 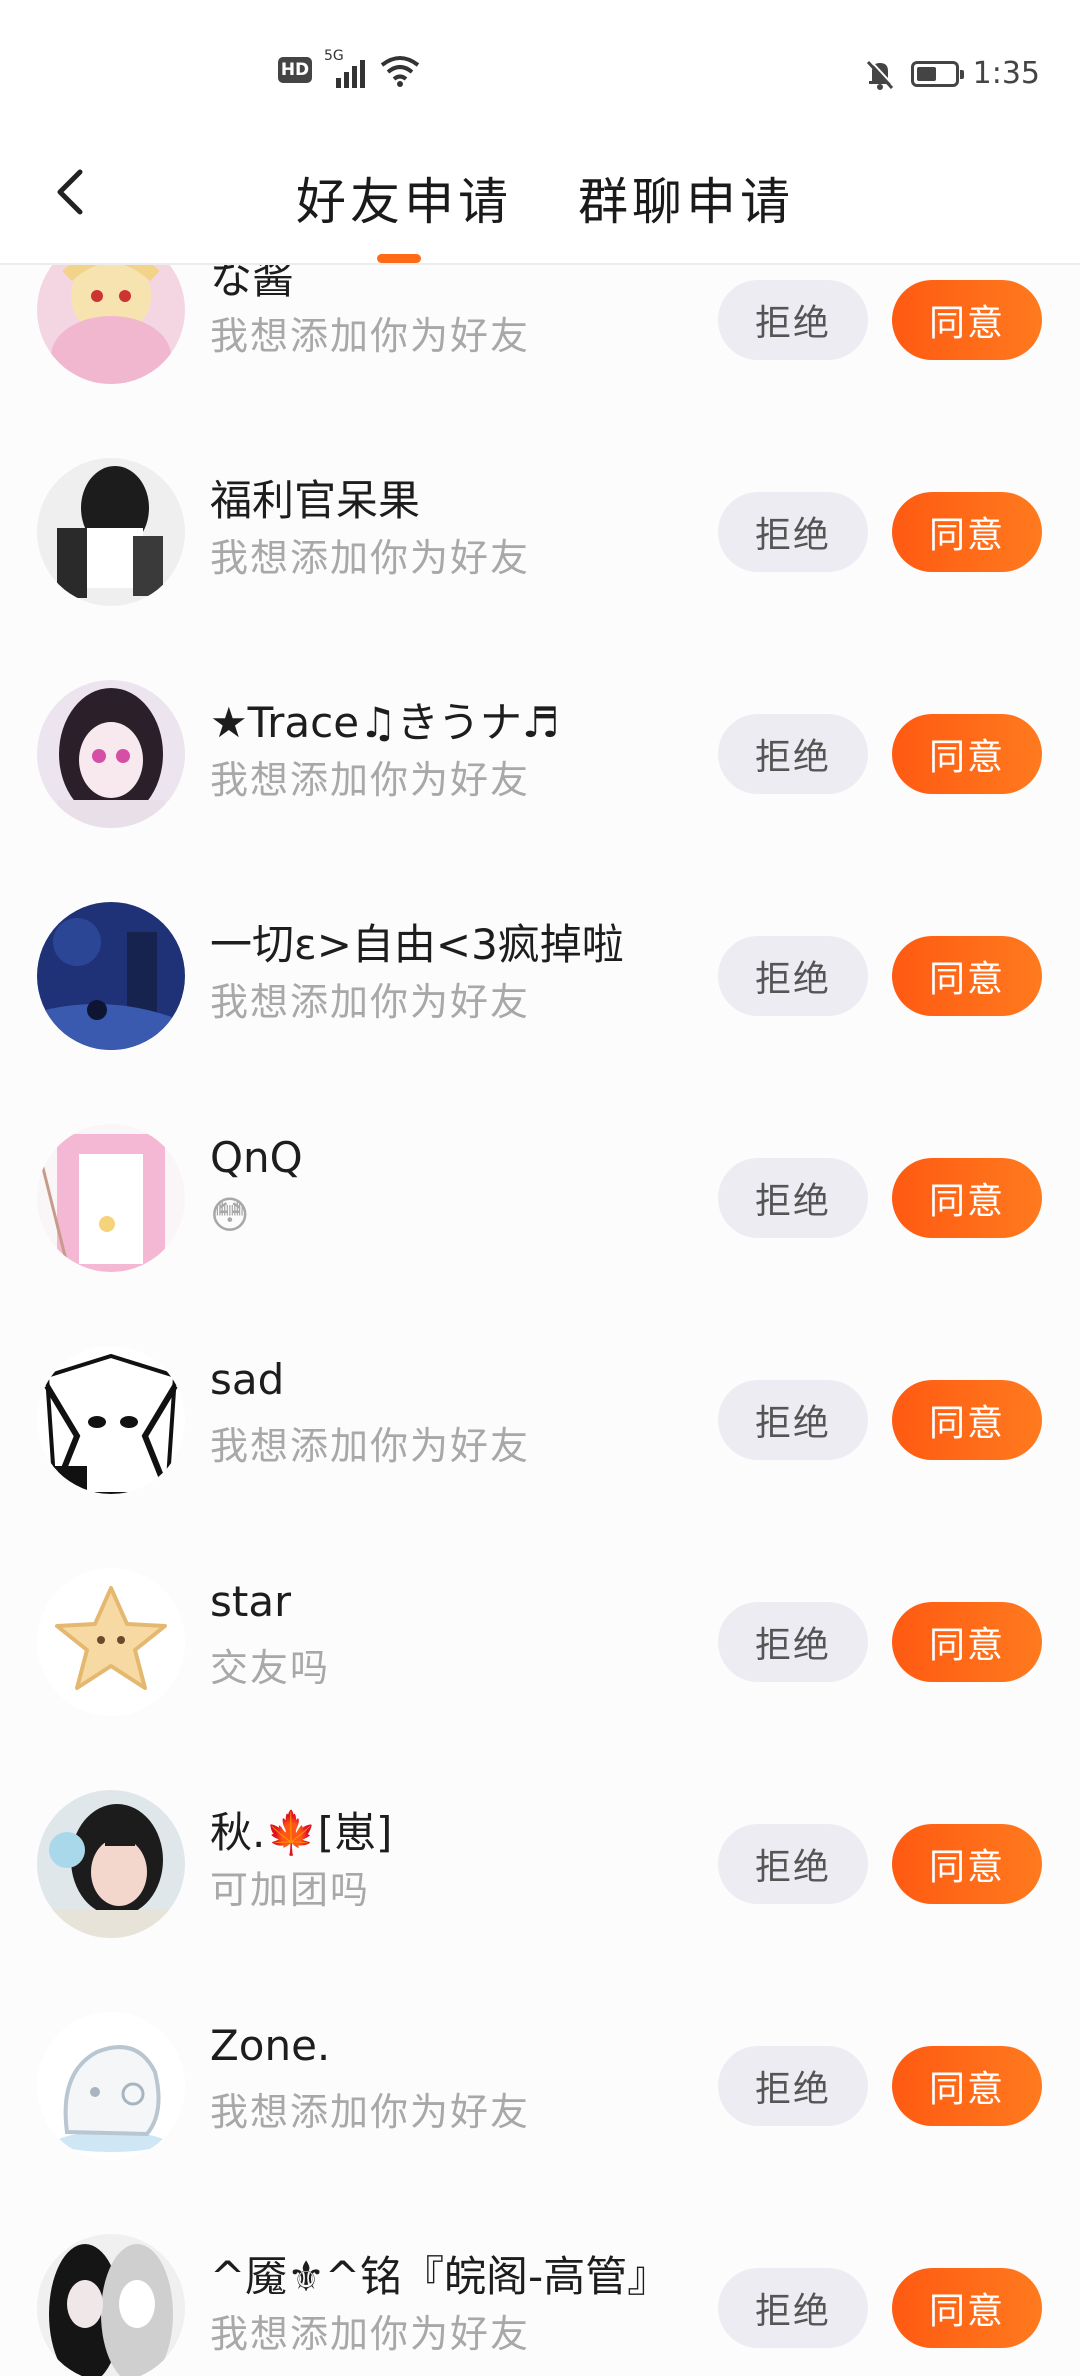 What do you see at coordinates (540, 1642) in the screenshot?
I see `list-item: star 交友吗 拒绝 同意` at bounding box center [540, 1642].